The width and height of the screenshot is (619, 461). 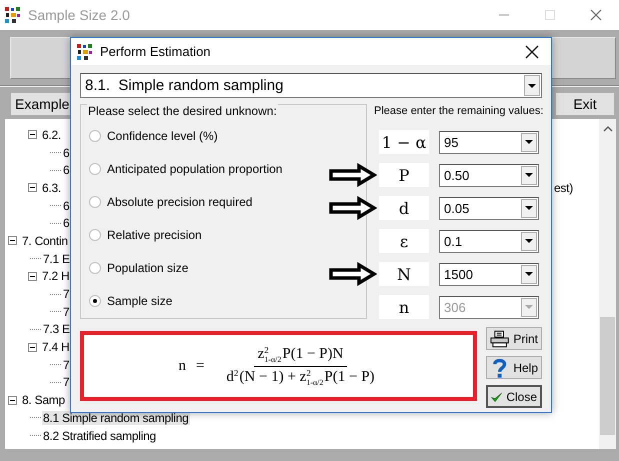 What do you see at coordinates (154, 235) in the screenshot?
I see `radio-label: Relative precision` at bounding box center [154, 235].